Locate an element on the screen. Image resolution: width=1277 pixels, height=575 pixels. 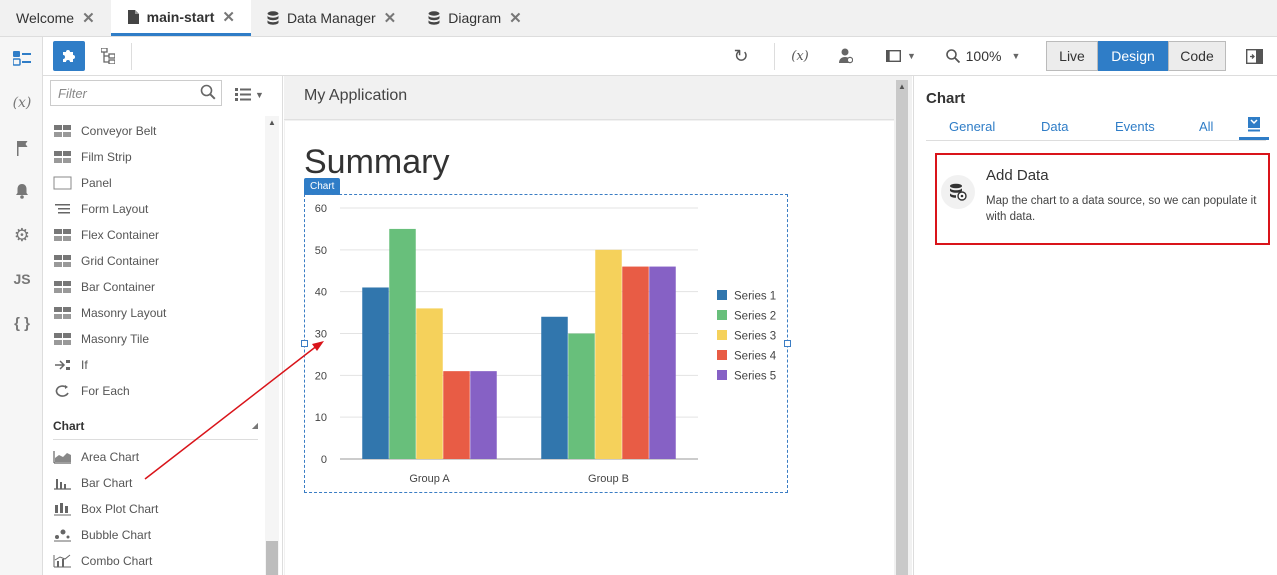
components-icon is located at coordinates (22, 58).